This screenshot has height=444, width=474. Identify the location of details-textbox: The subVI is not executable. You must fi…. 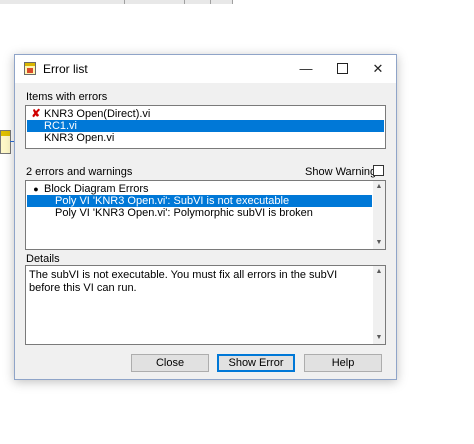
(205, 305).